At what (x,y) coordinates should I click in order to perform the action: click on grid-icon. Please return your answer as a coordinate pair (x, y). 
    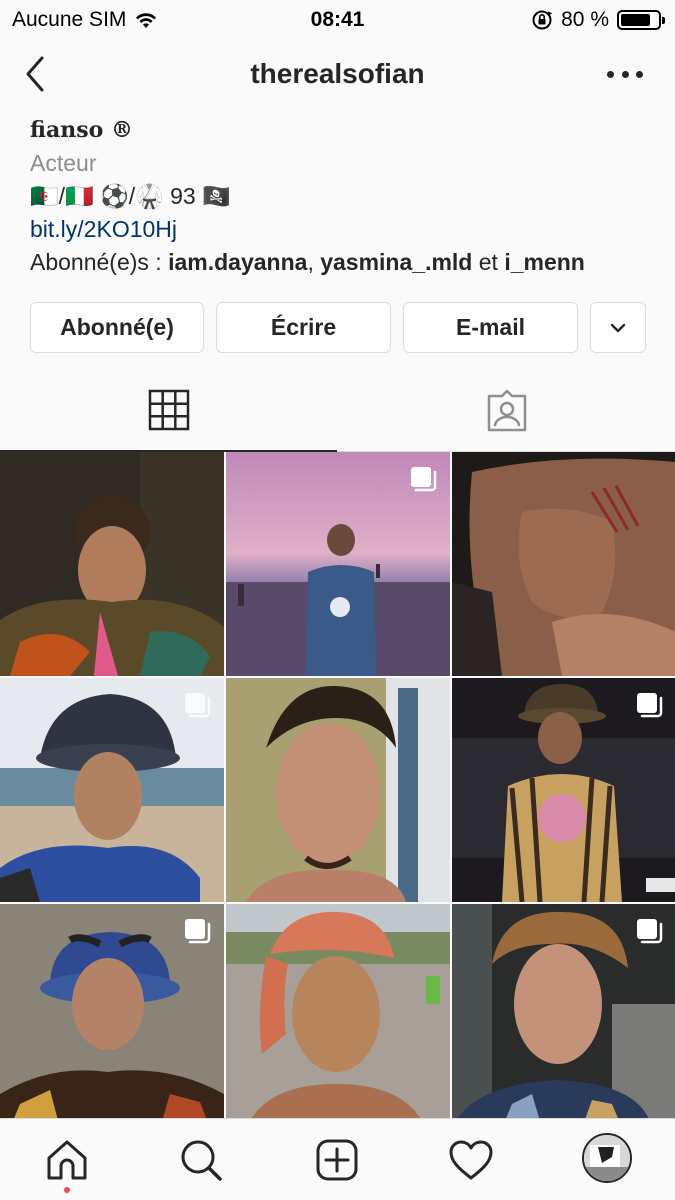
    Looking at the image, I should click on (168, 410).